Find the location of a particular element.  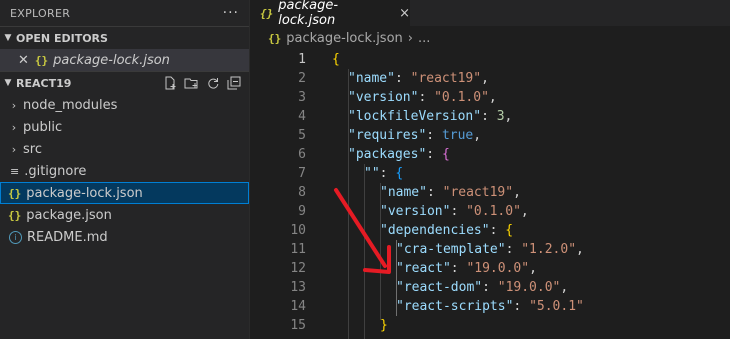

tree-item-package-lock: {} package-lock.json is located at coordinates (124, 193).